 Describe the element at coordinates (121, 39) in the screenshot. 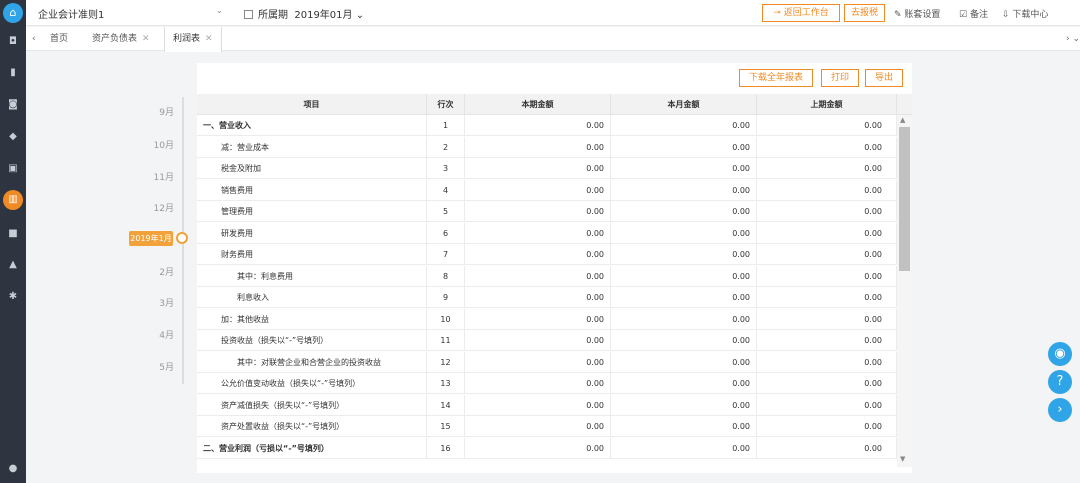

I see `tab-balance-sheet: 资产负债表 ✕` at that location.